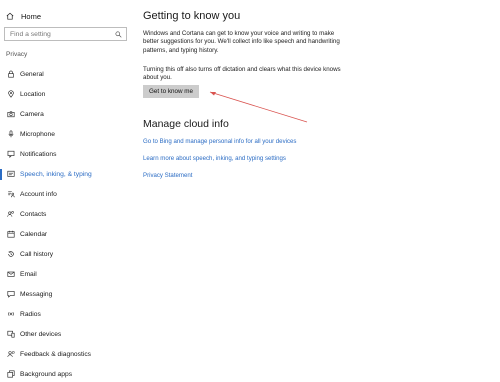  What do you see at coordinates (1, 174) in the screenshot?
I see `active-indicator` at bounding box center [1, 174].